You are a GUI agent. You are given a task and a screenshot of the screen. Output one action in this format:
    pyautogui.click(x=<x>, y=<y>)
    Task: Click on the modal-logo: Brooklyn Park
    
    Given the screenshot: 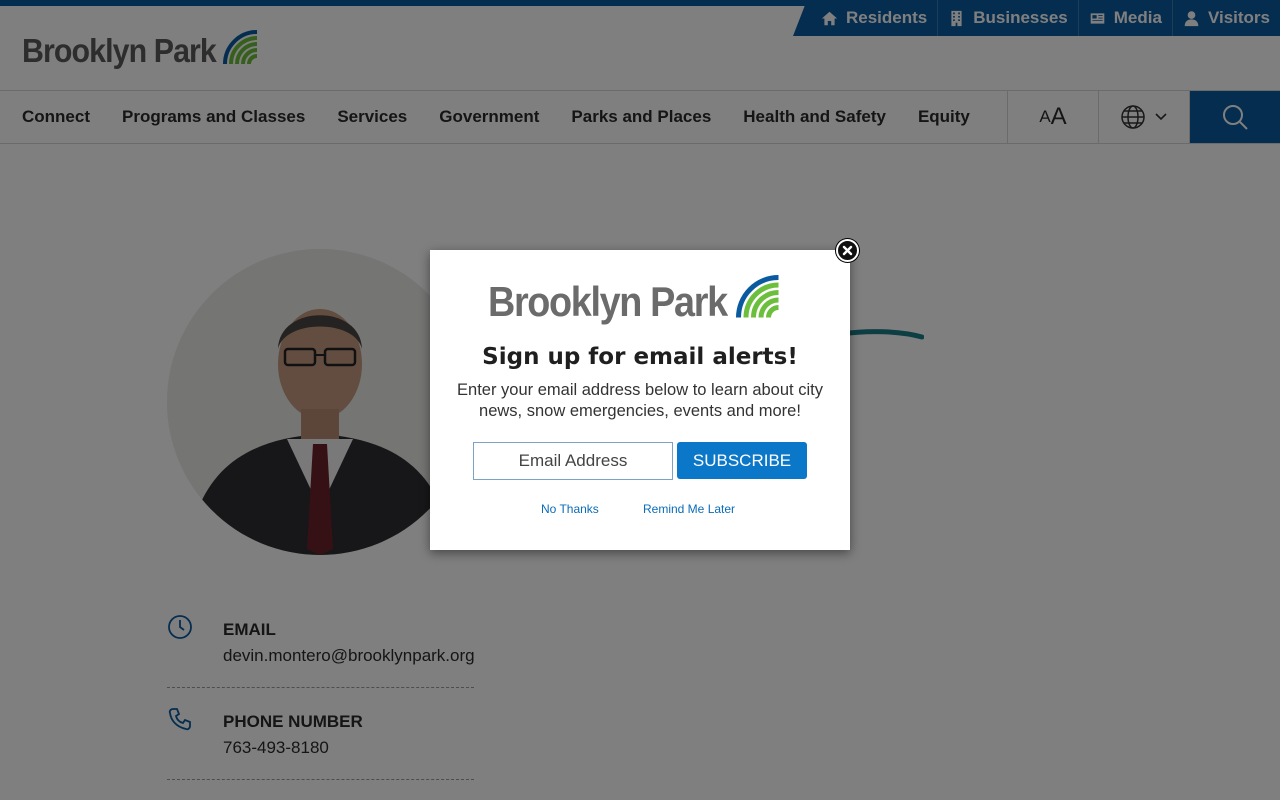 What is the action you would take?
    pyautogui.click(x=634, y=298)
    